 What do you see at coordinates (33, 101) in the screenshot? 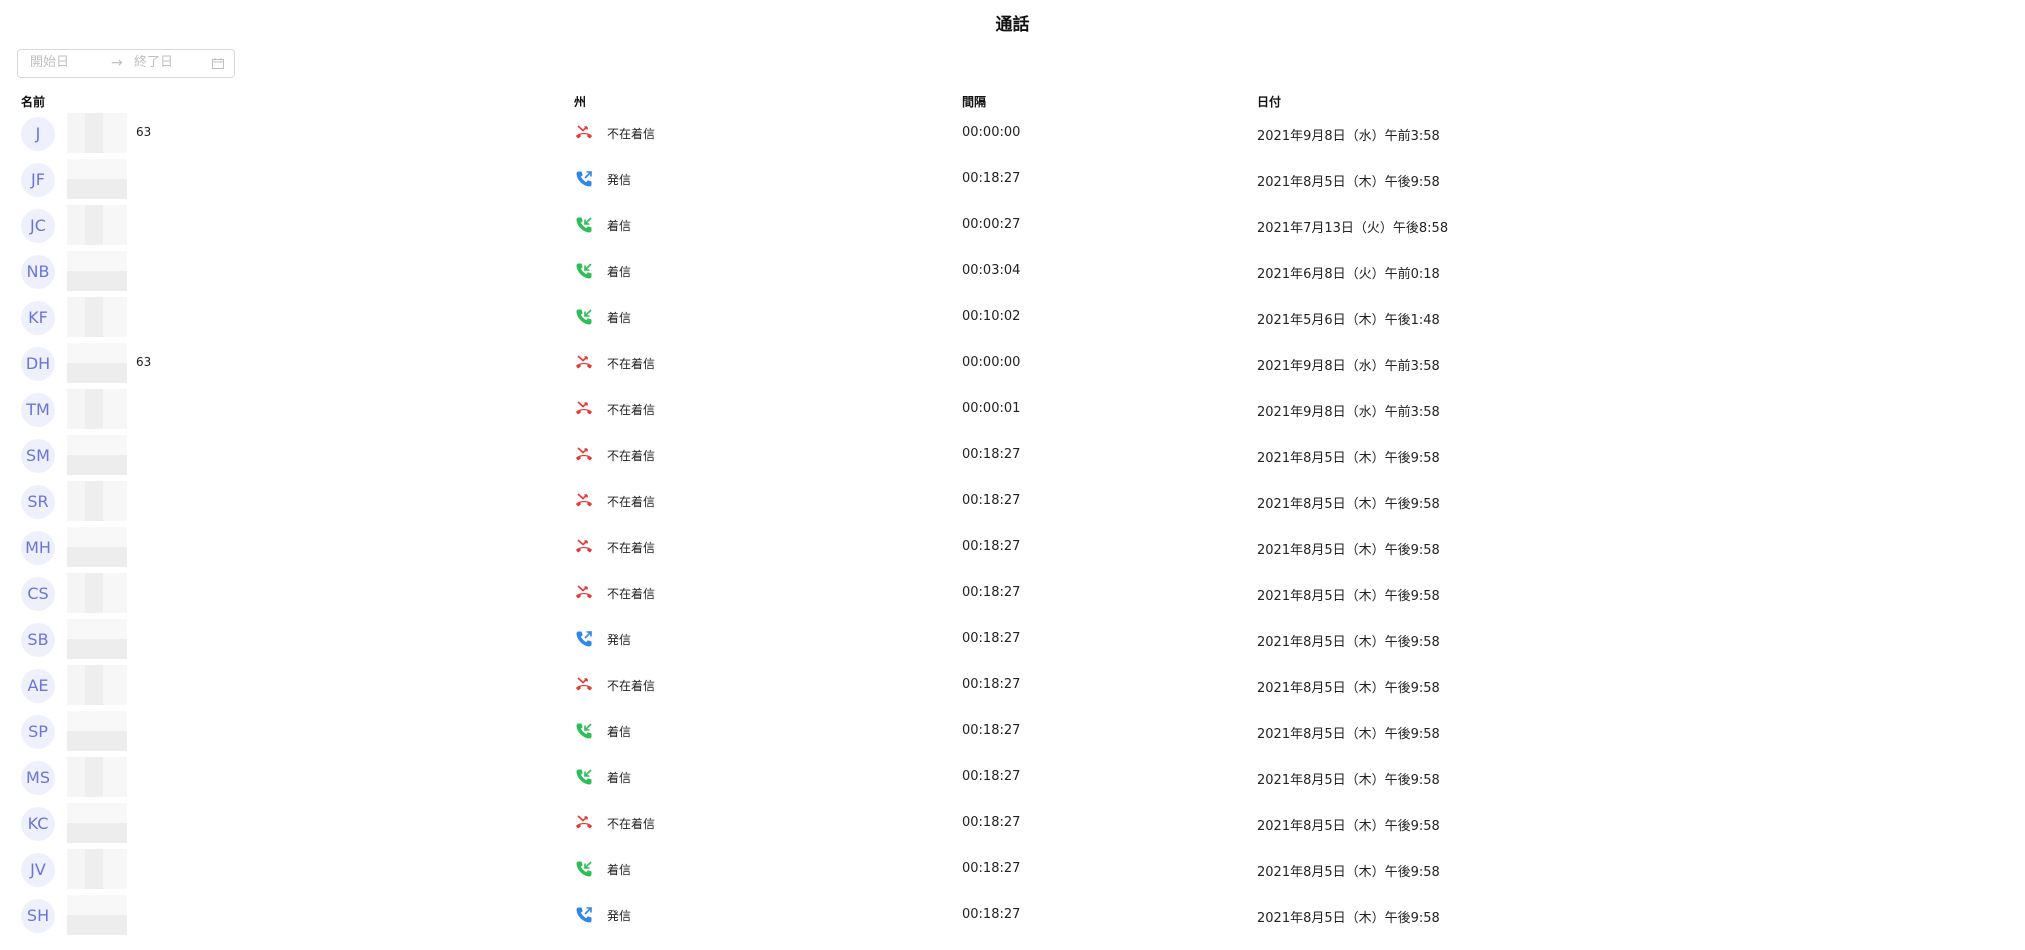
I see `column-header-name: 名前` at bounding box center [33, 101].